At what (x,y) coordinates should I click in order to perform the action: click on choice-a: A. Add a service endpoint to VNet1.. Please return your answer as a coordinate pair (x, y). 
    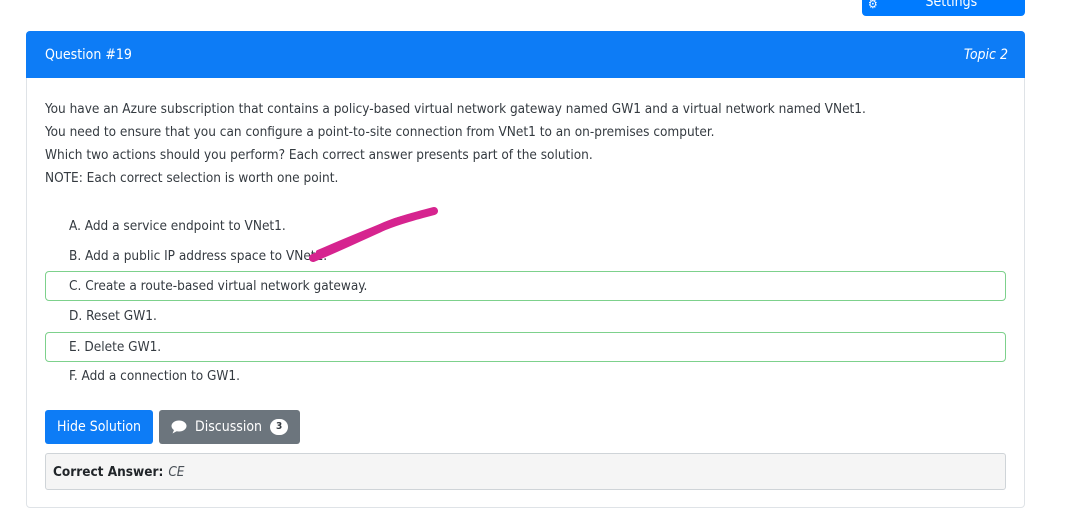
    Looking at the image, I should click on (525, 226).